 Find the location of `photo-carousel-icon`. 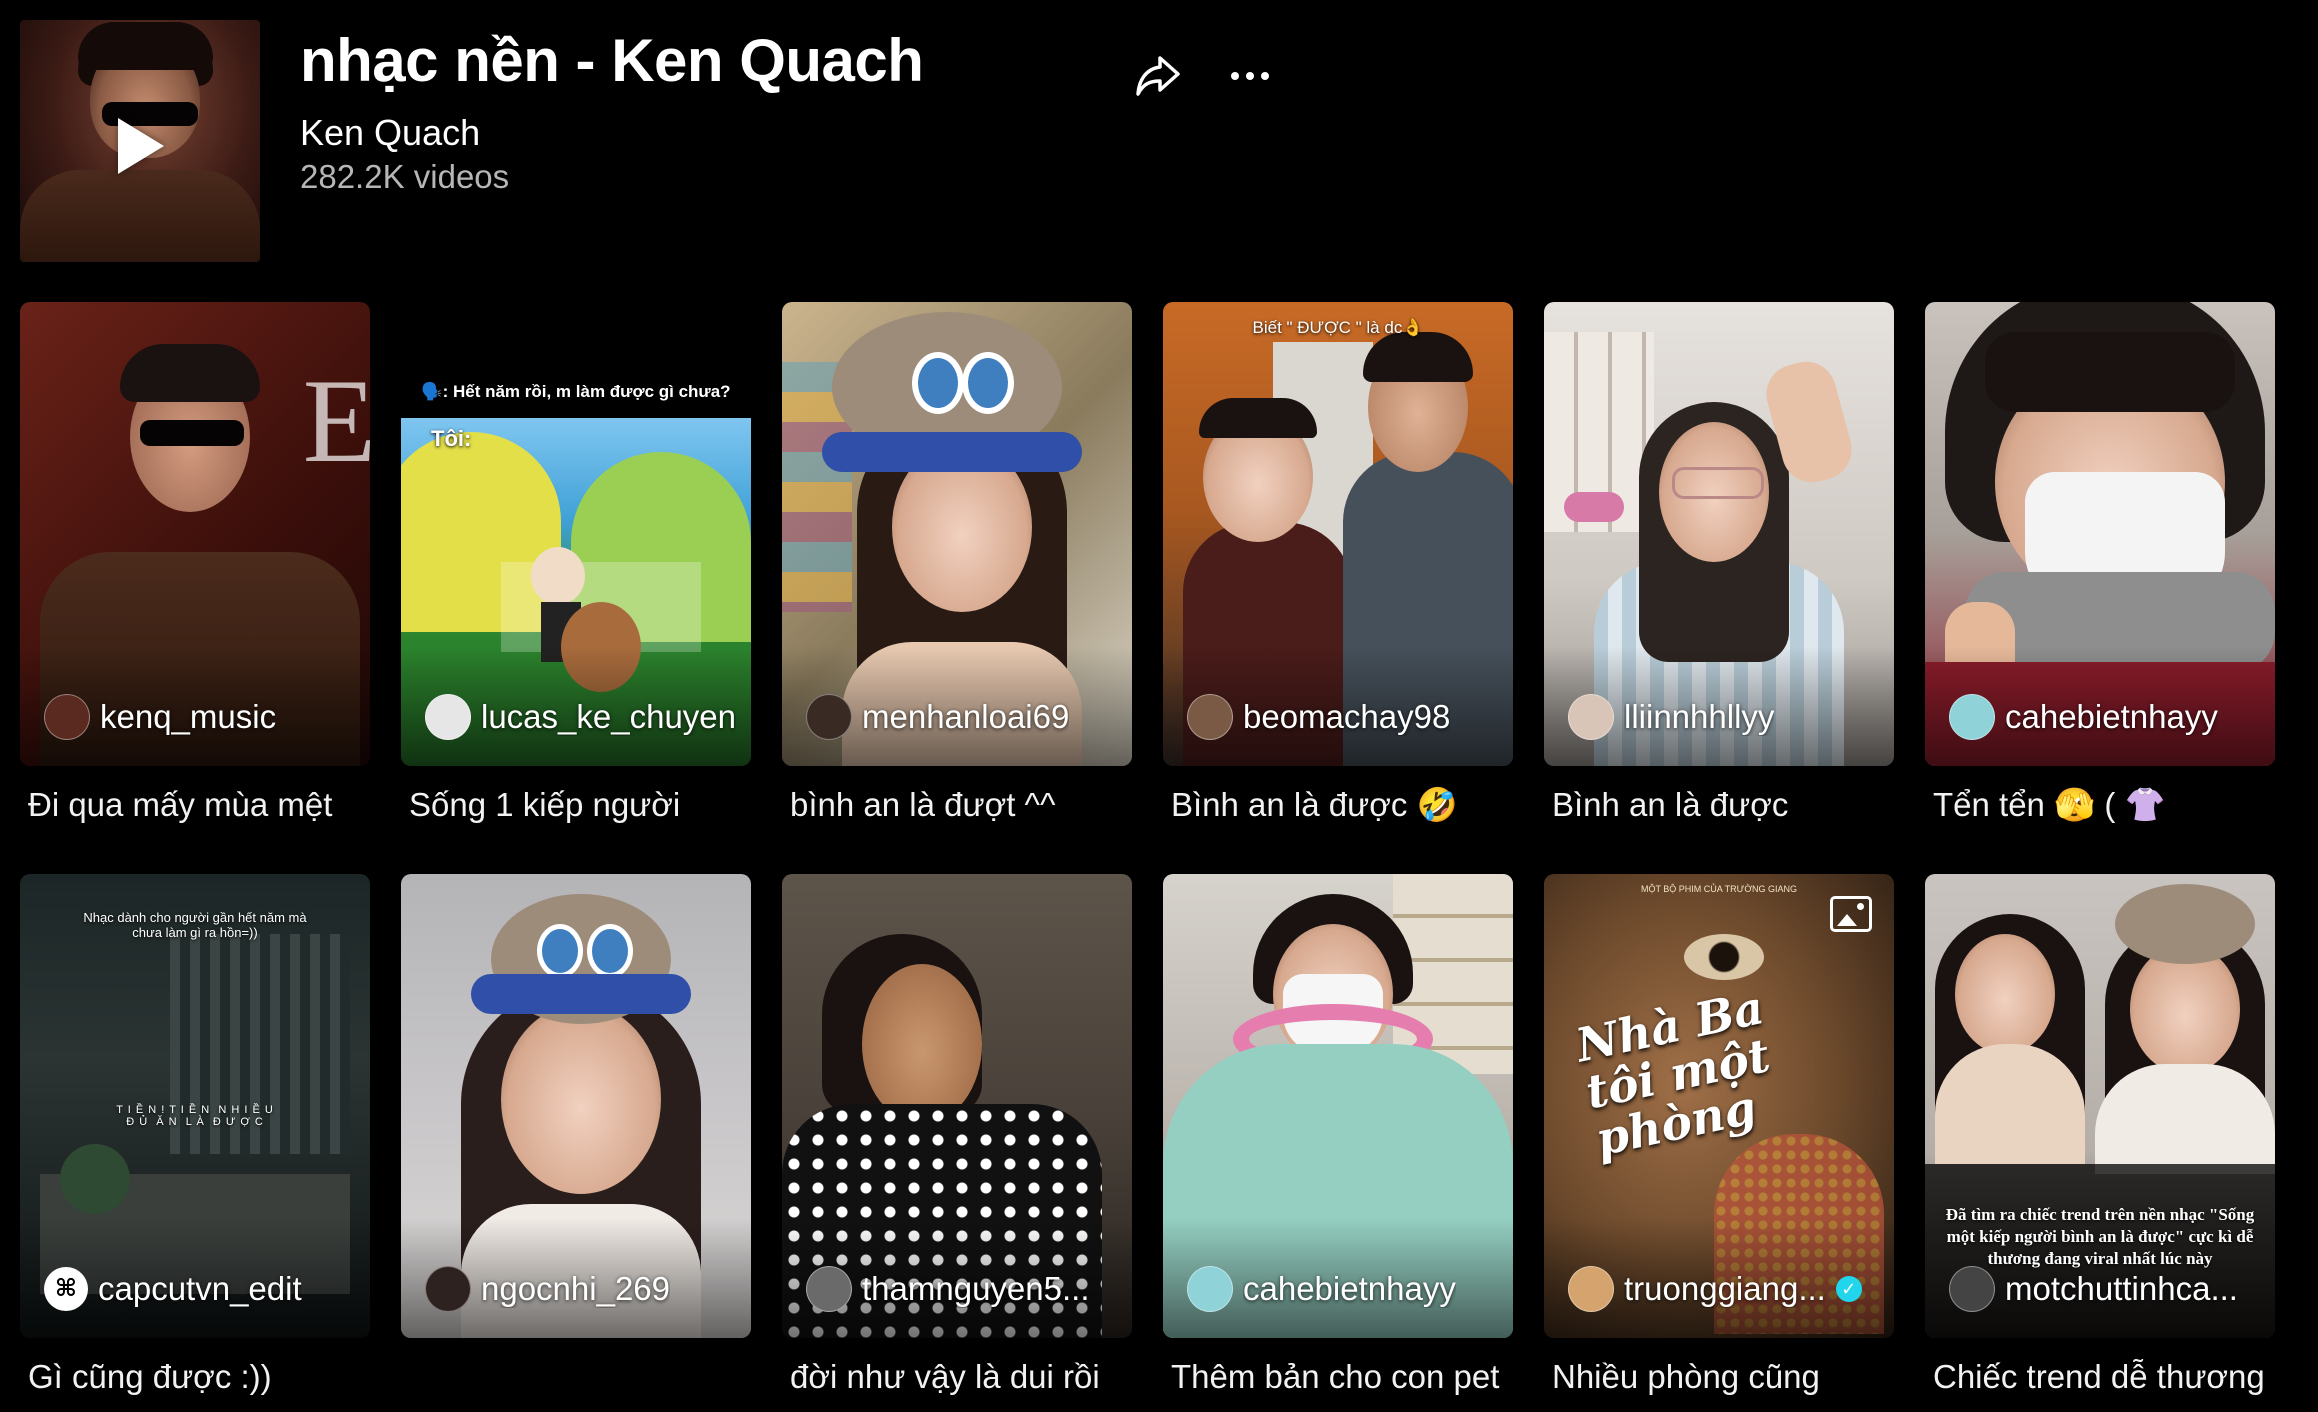

photo-carousel-icon is located at coordinates (1851, 914).